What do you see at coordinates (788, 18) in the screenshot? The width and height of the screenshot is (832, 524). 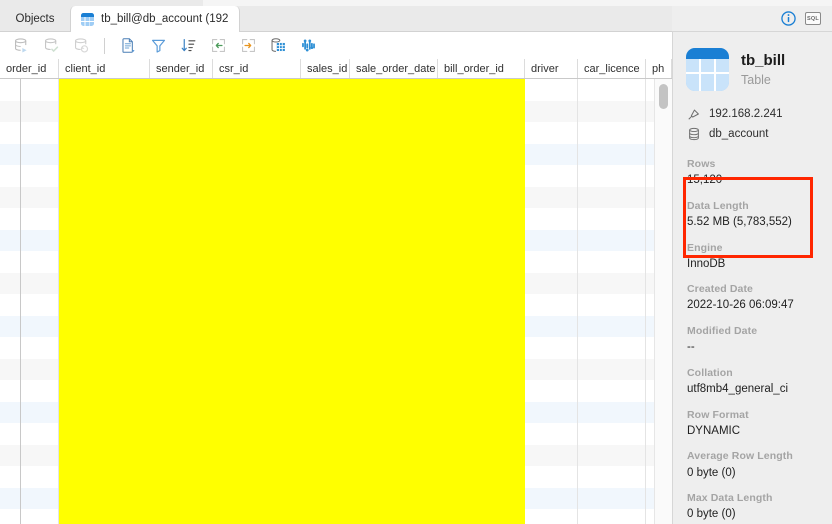 I see `info-icon` at bounding box center [788, 18].